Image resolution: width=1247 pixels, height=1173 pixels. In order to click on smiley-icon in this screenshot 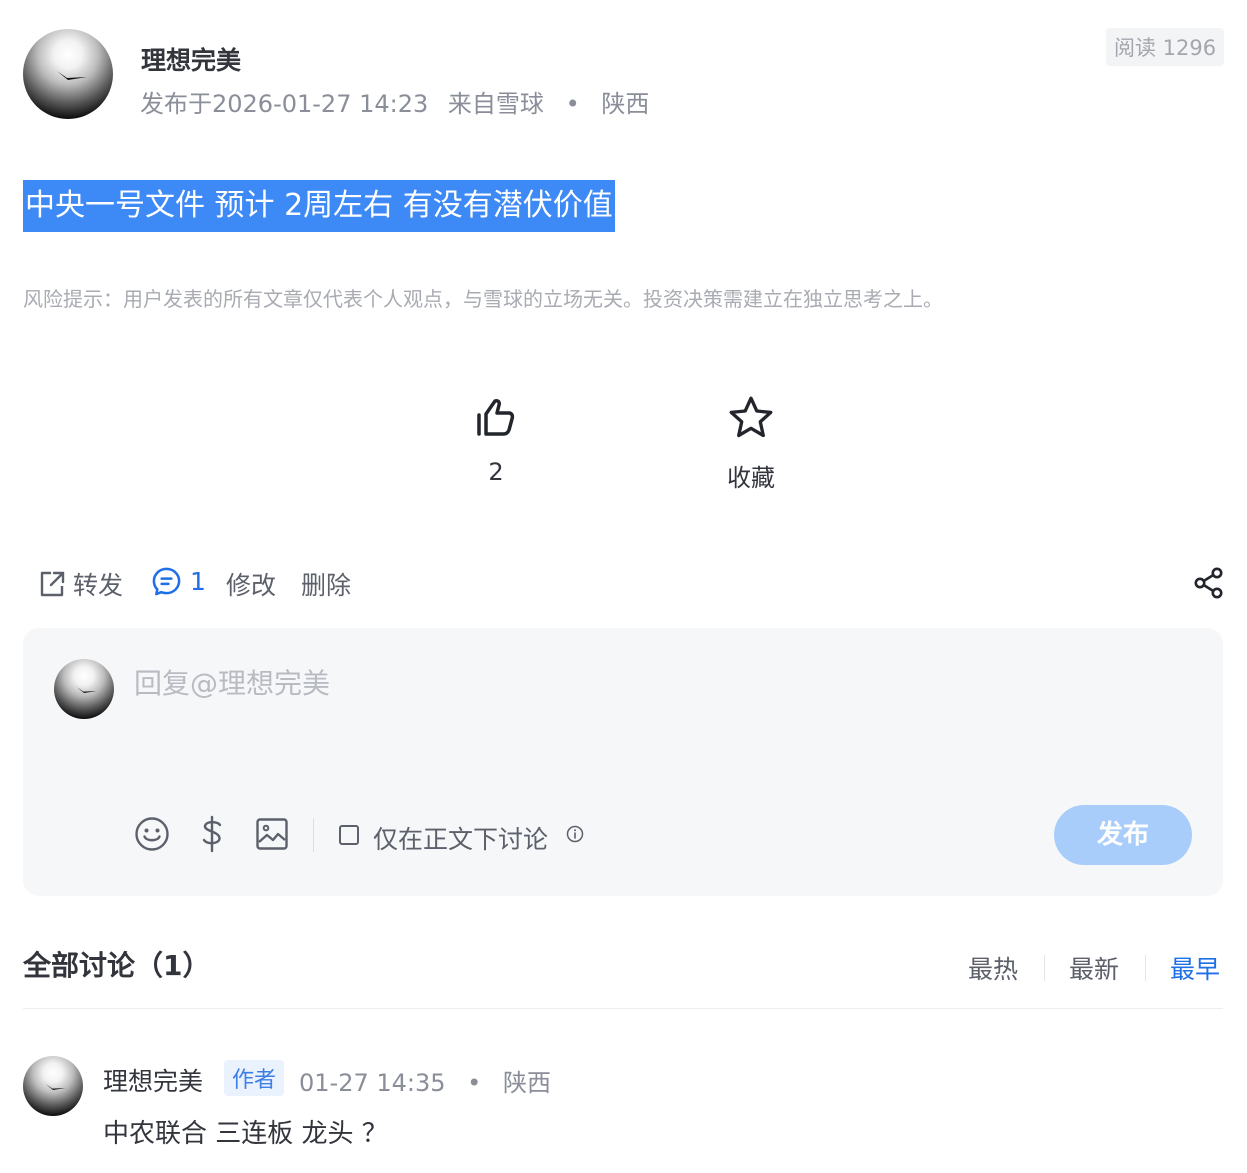, I will do `click(152, 834)`.